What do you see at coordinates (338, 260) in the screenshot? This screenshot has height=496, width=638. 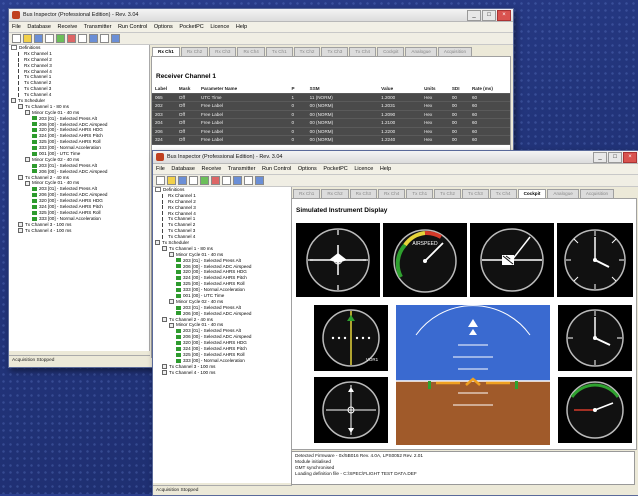 I see `turn-coordinator-instrument` at bounding box center [338, 260].